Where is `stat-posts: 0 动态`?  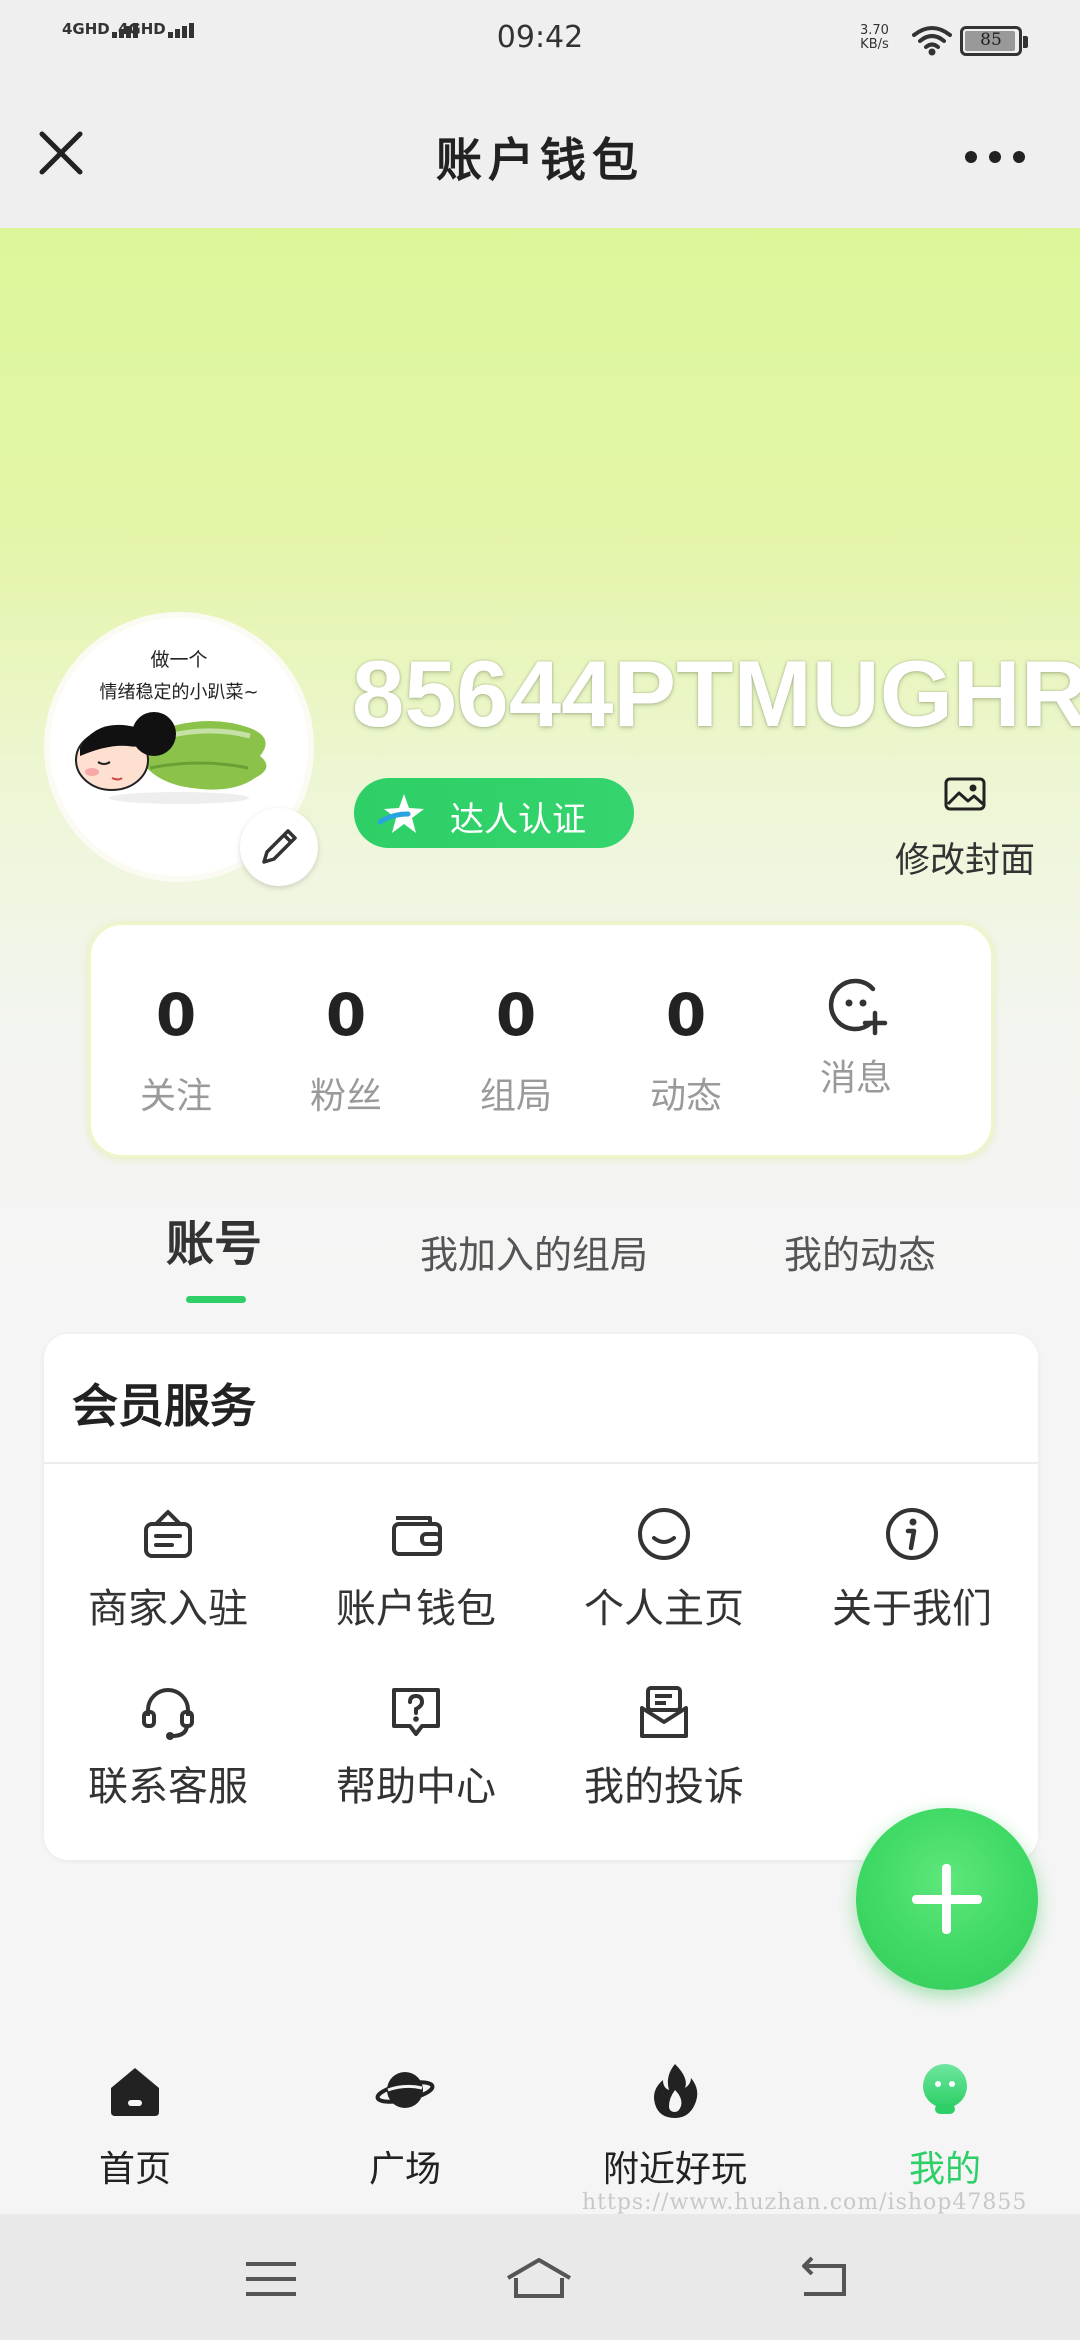 stat-posts: 0 动态 is located at coordinates (686, 1043).